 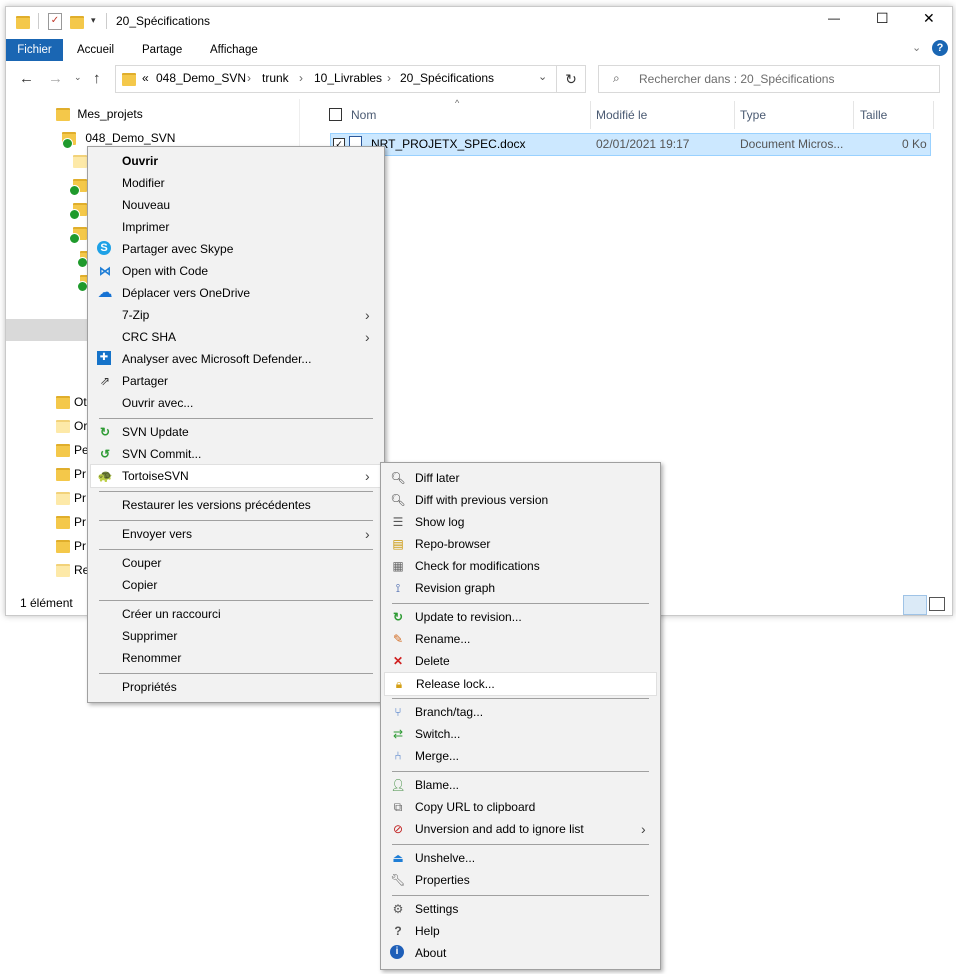 I want to click on menu-item-imprimer: Imprimer, so click(x=236, y=227).